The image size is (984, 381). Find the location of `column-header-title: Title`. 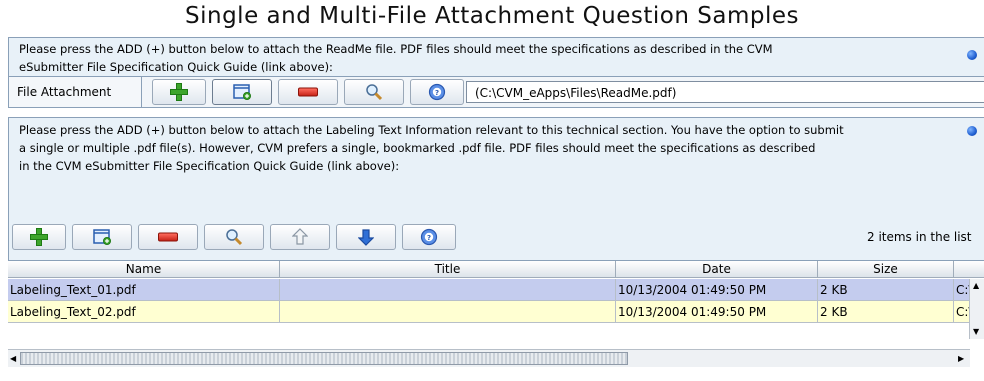

column-header-title: Title is located at coordinates (448, 269).